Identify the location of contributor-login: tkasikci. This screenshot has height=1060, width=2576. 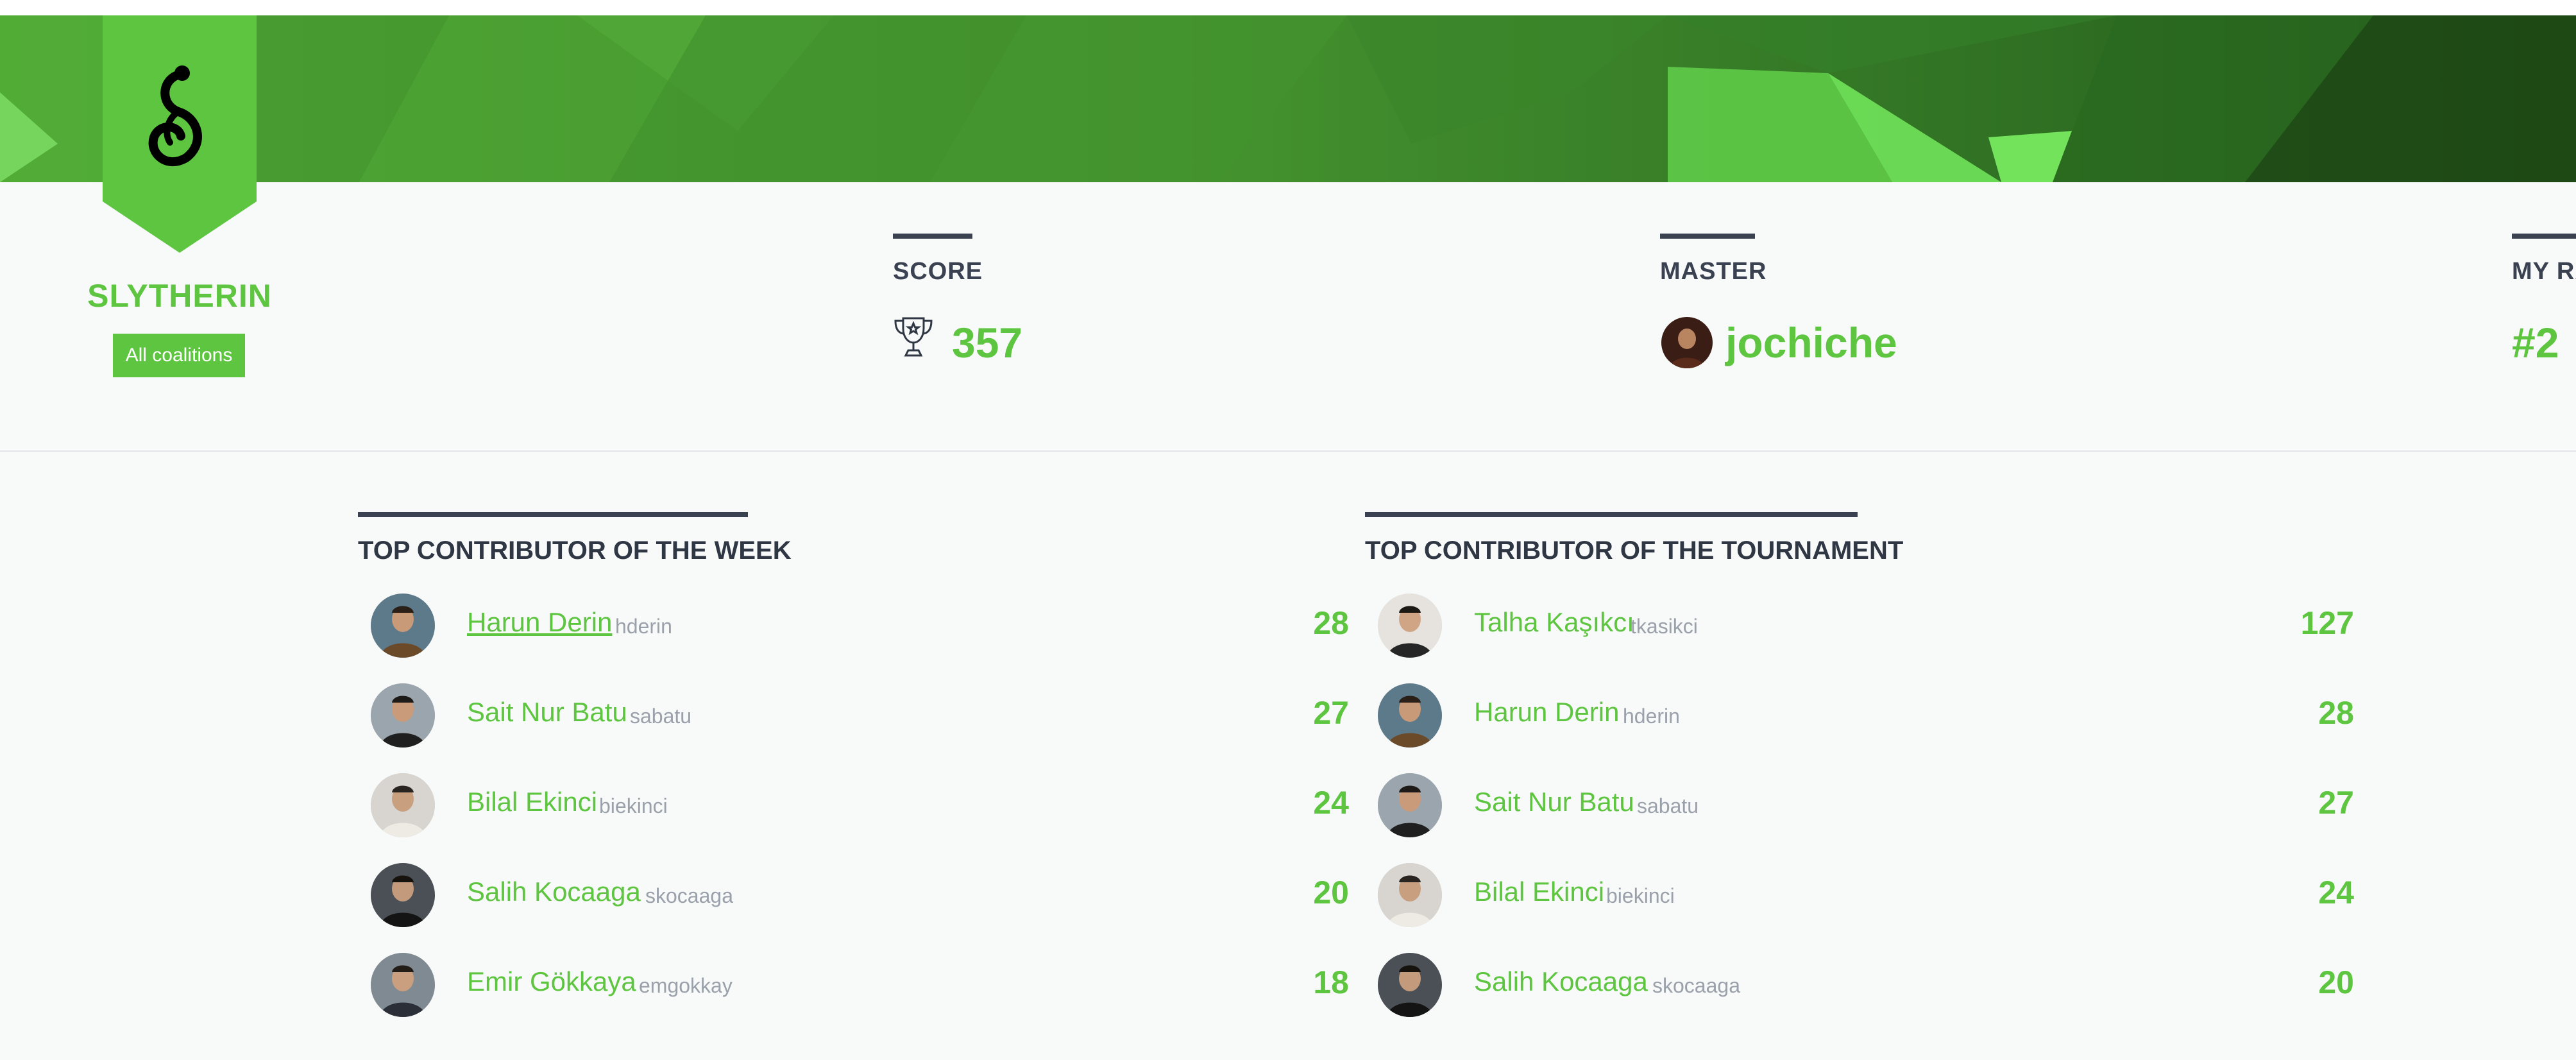
(1664, 627).